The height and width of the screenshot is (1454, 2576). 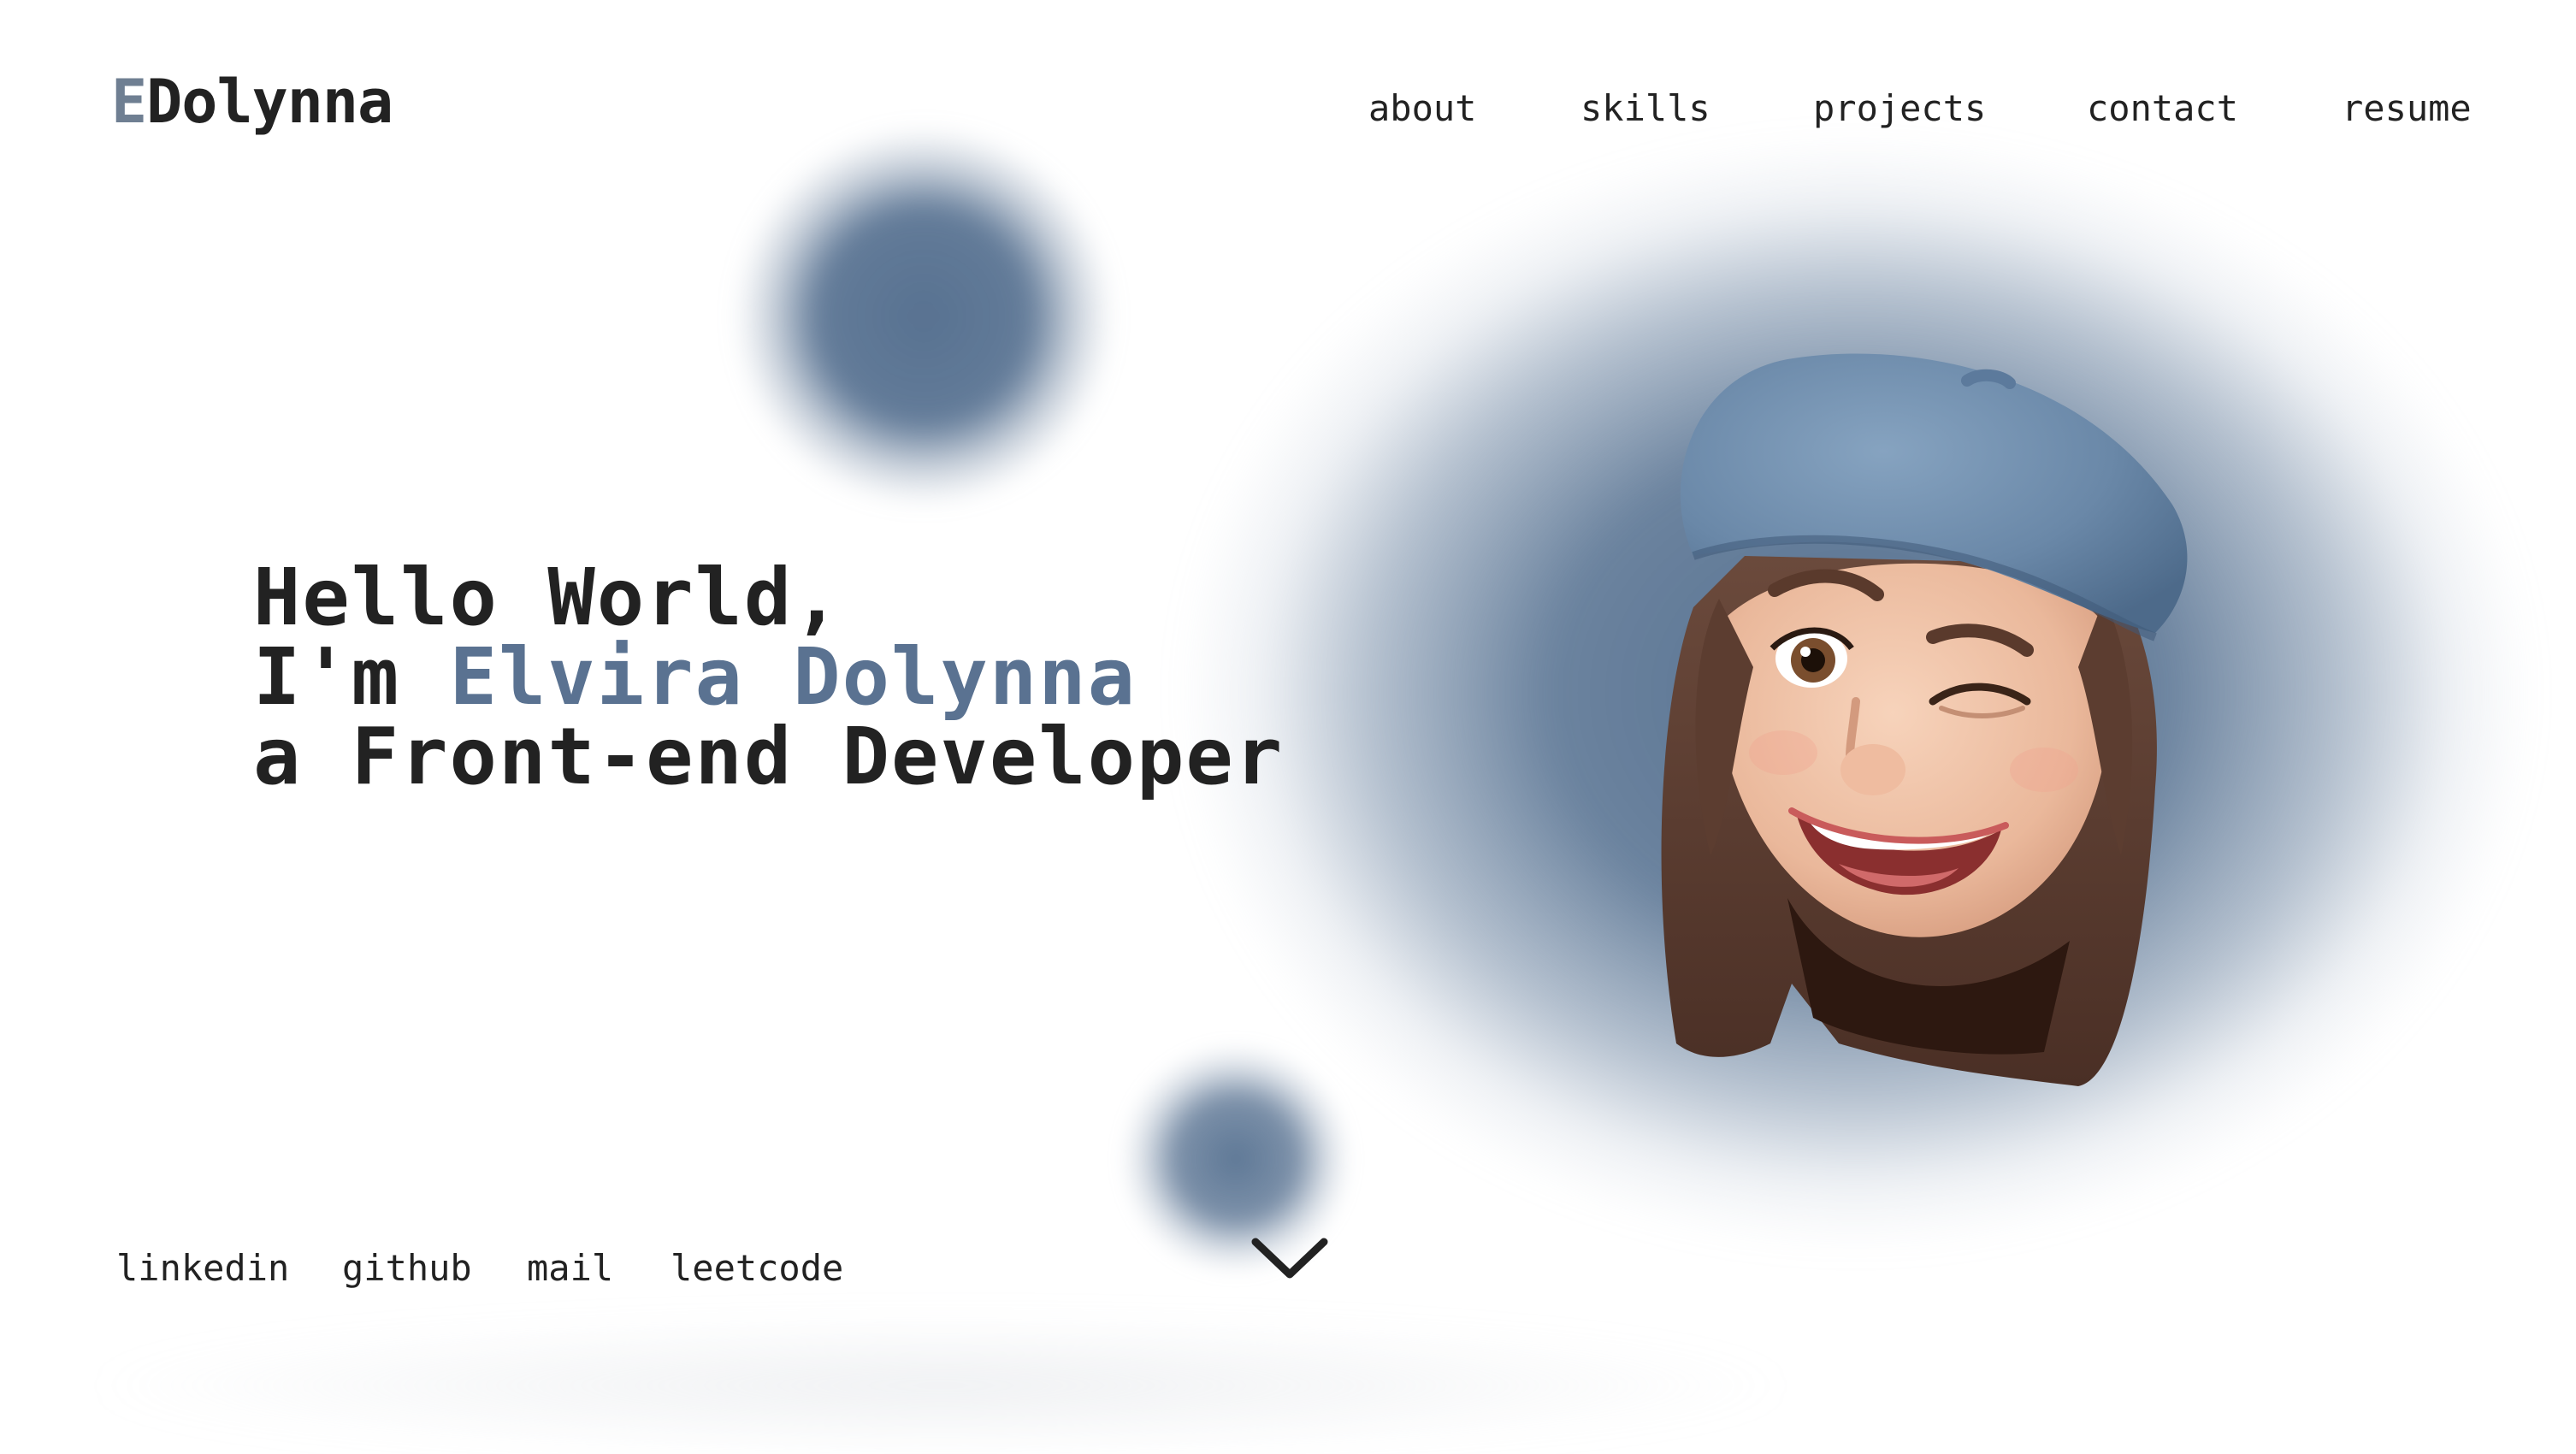 I want to click on chevron-down-icon, so click(x=1289, y=1258).